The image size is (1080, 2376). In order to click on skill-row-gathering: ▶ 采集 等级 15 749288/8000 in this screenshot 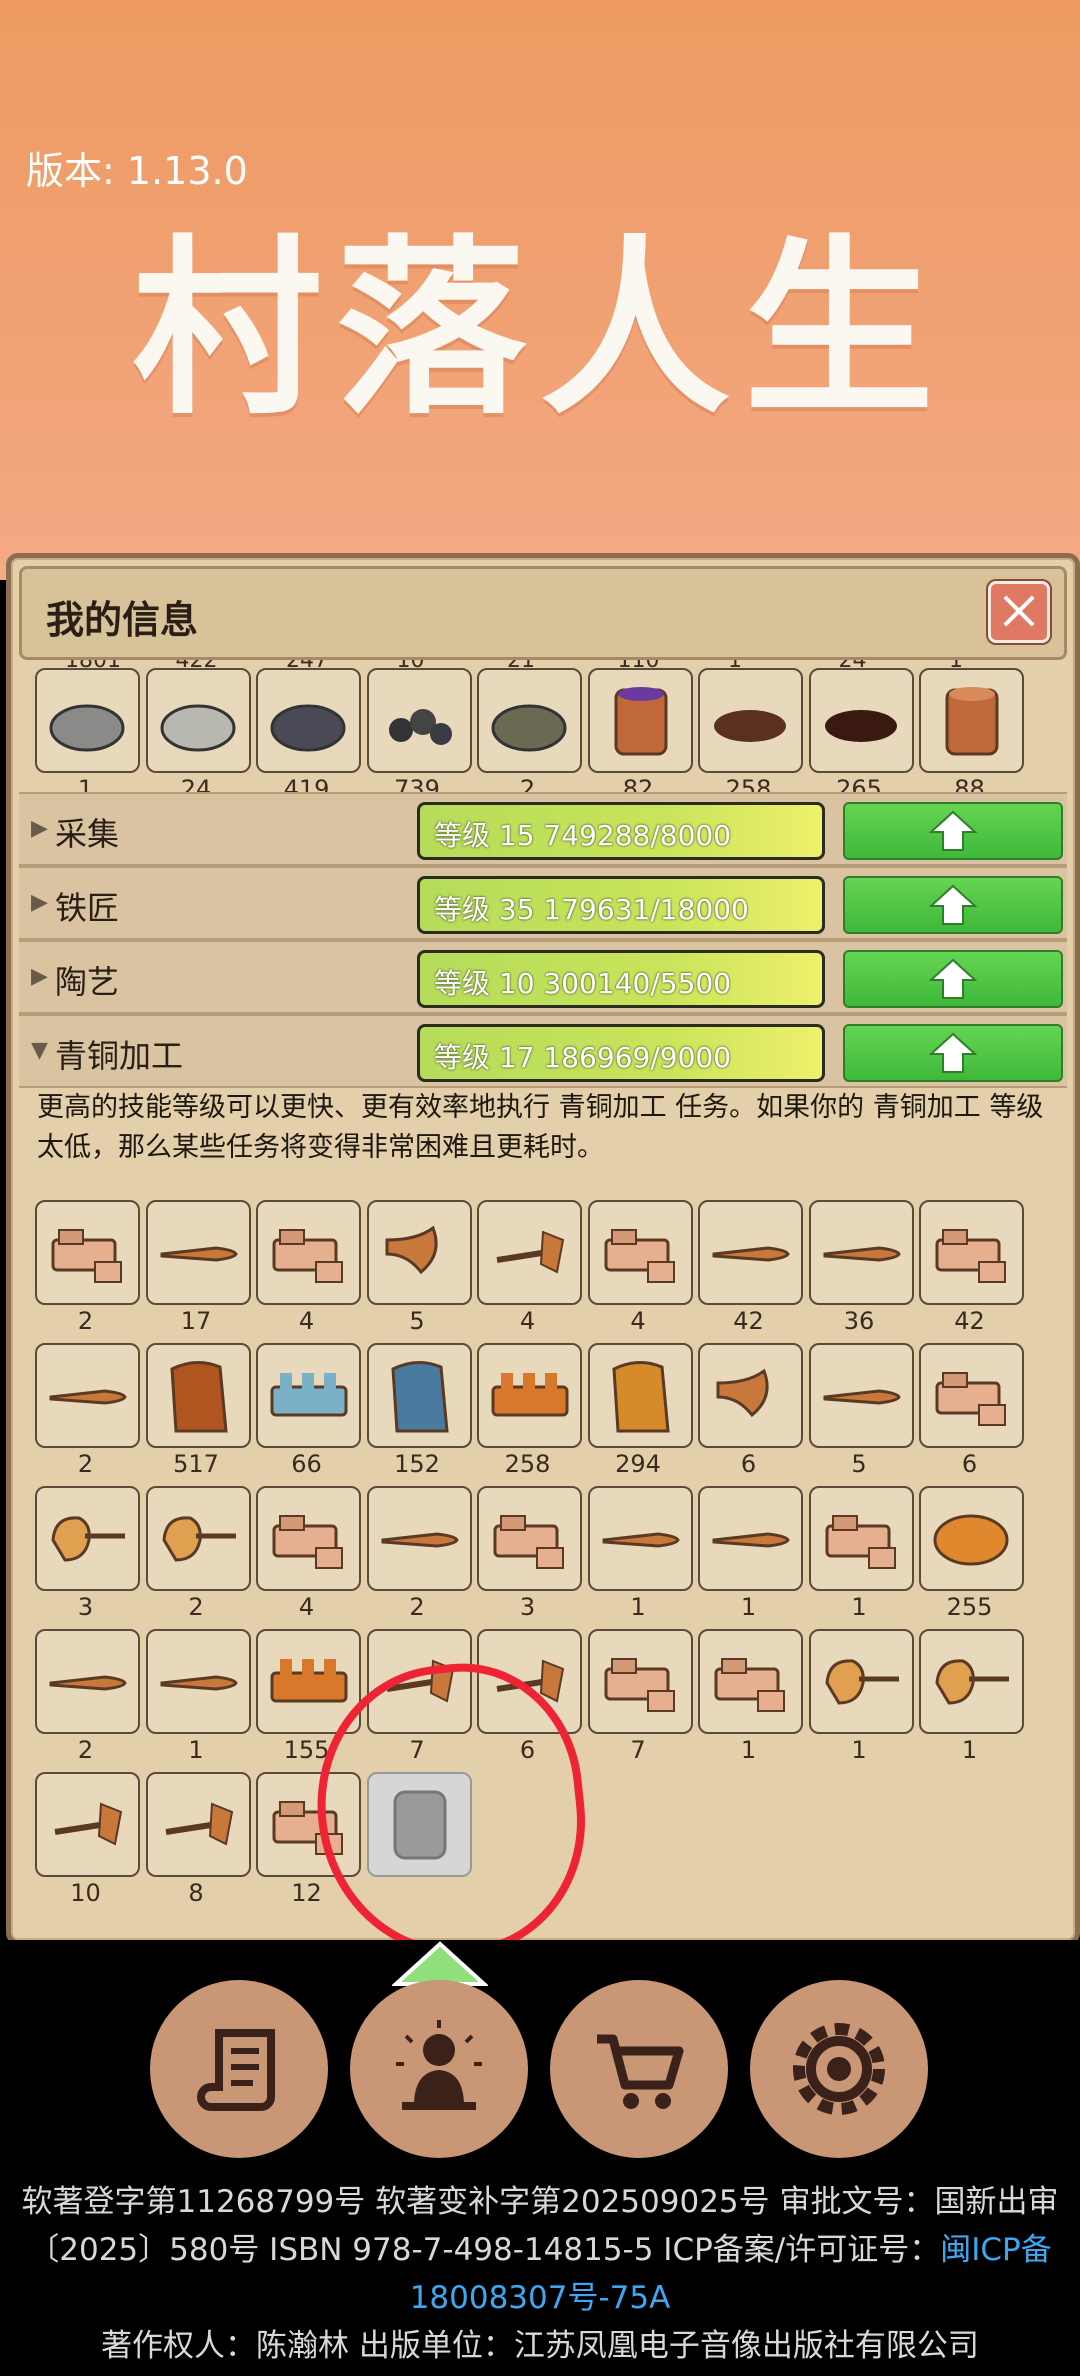, I will do `click(543, 829)`.